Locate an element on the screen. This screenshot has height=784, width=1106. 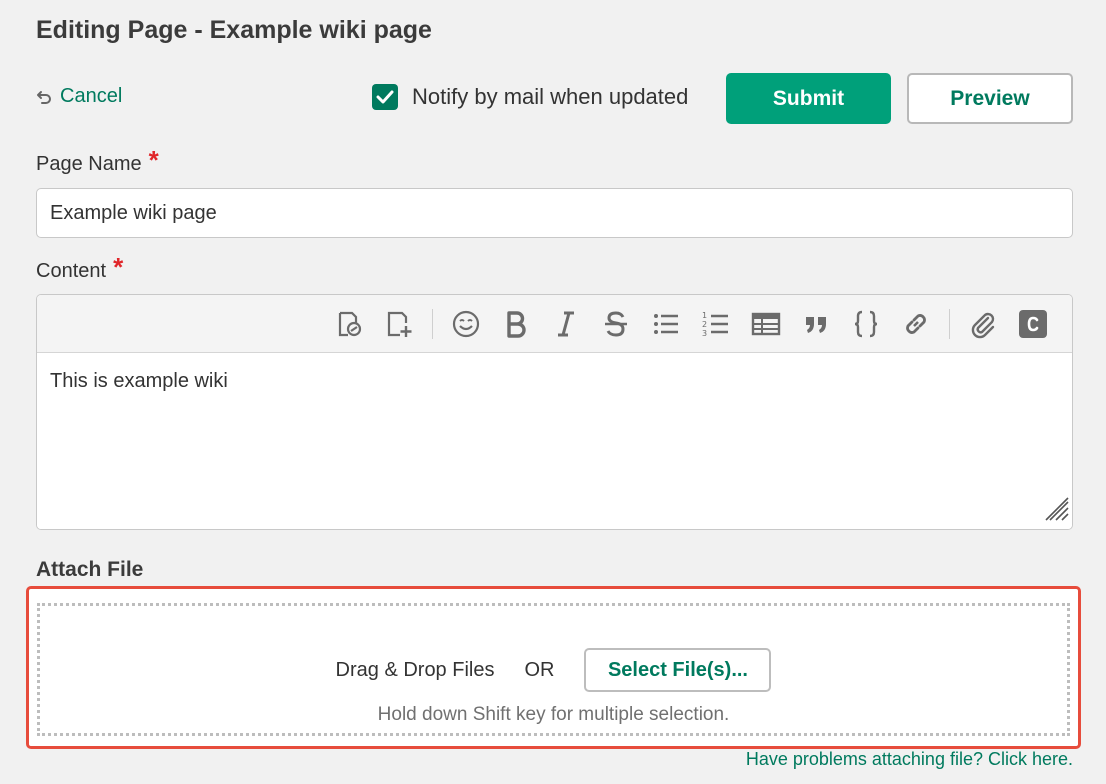
content-label: Content * is located at coordinates (80, 267).